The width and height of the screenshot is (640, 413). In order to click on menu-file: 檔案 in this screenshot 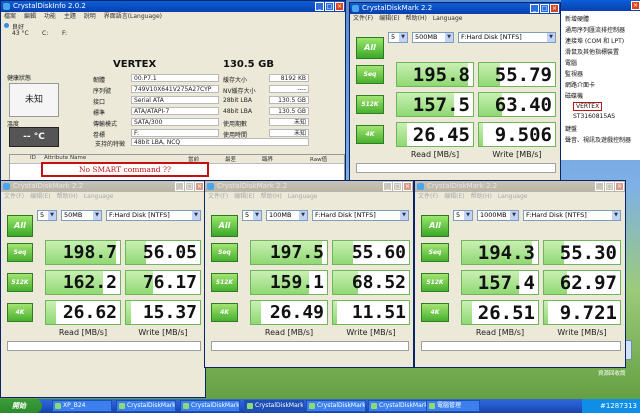, I will do `click(10, 16)`.